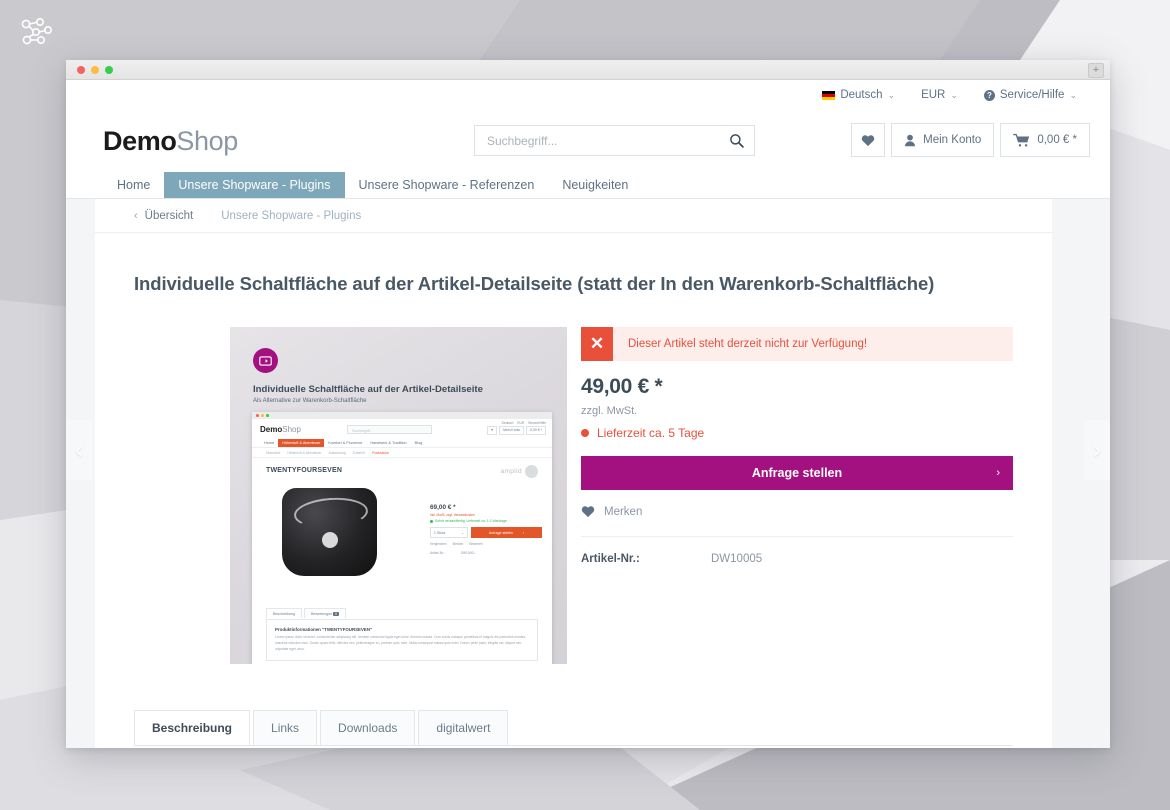  Describe the element at coordinates (573, 747) in the screenshot. I see `tab-panel` at that location.